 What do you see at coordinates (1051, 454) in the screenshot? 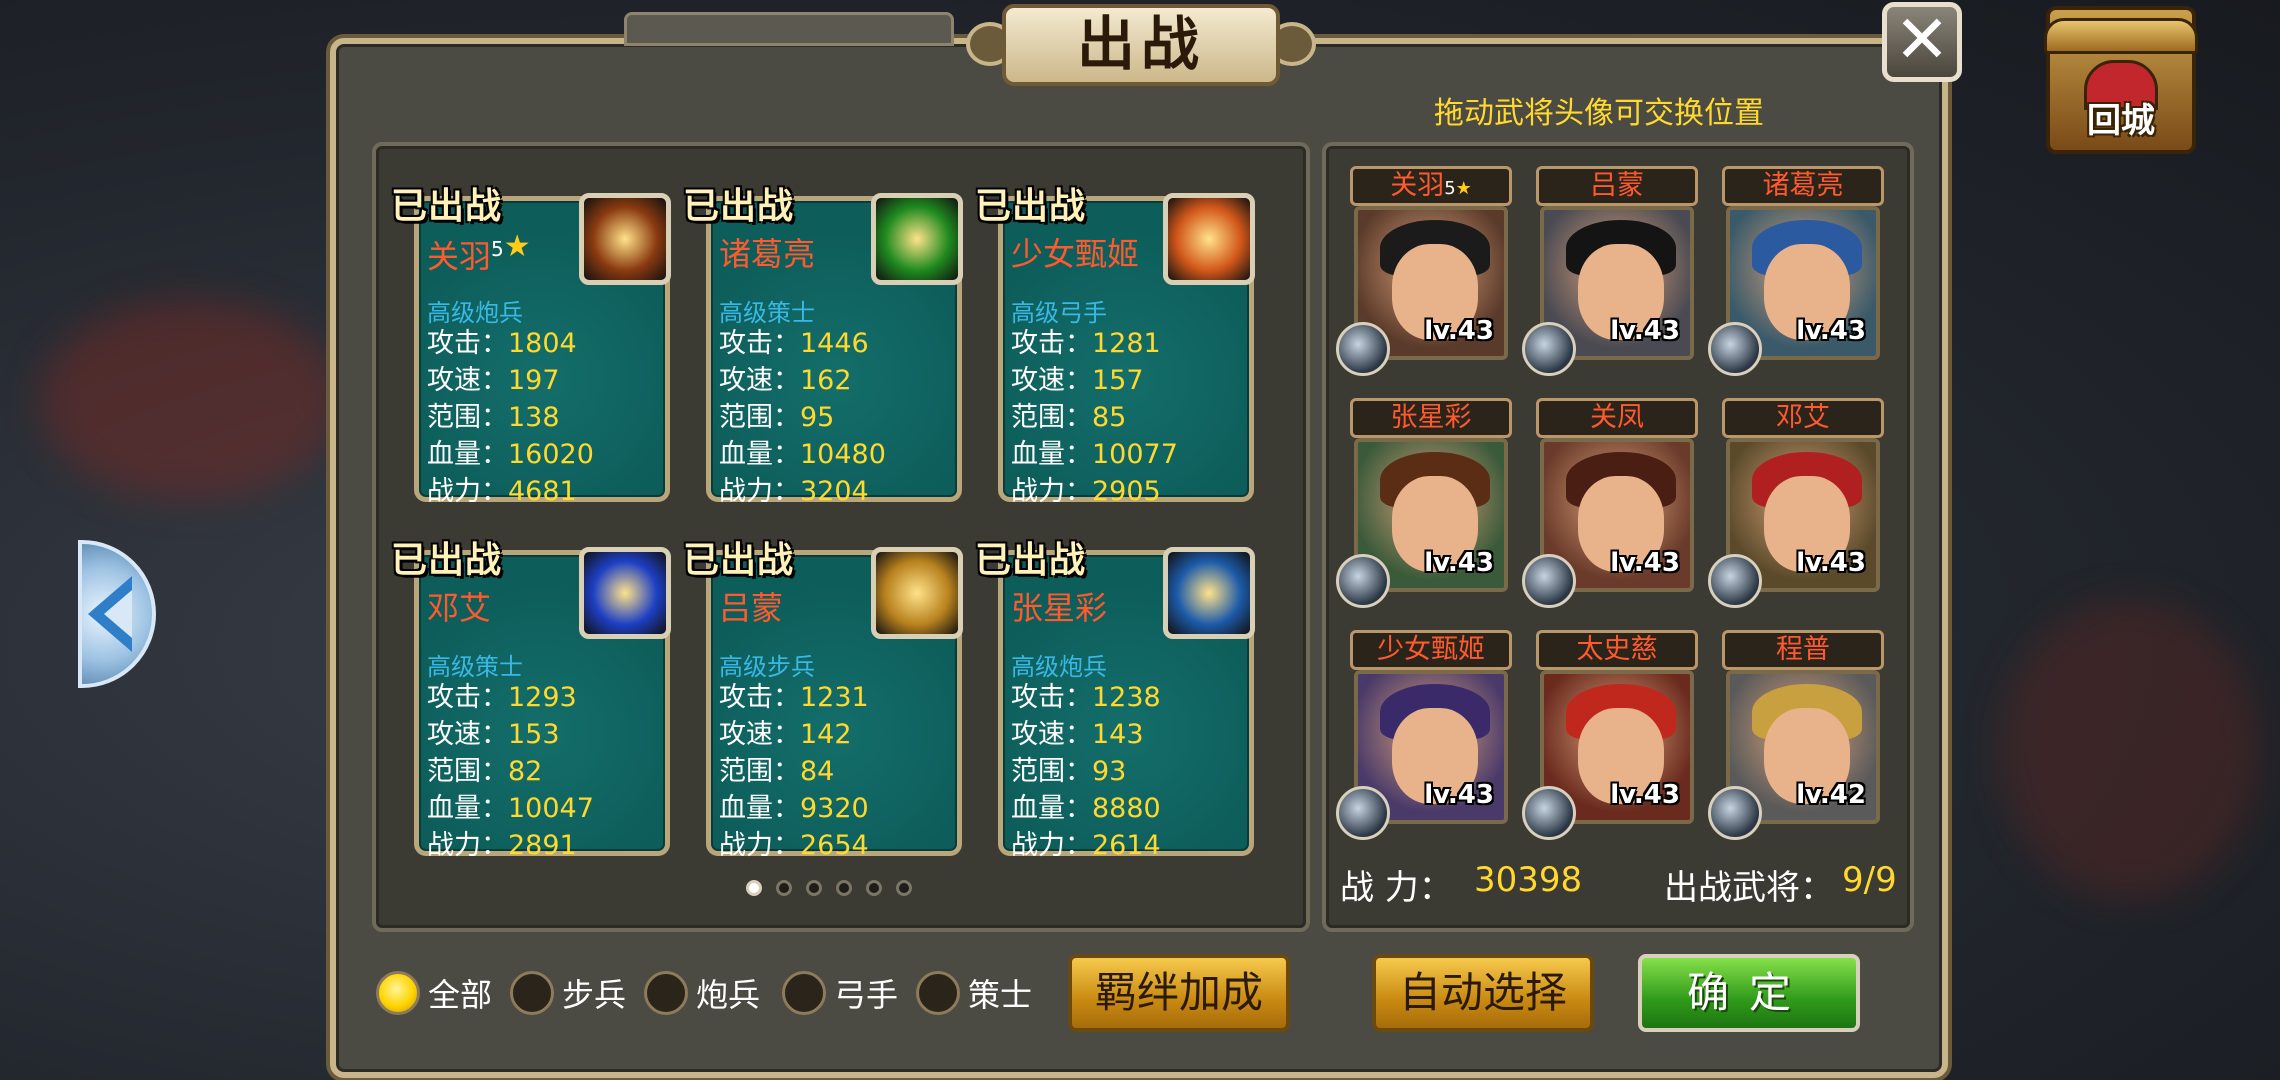
I see `stat-label: 血量：` at bounding box center [1051, 454].